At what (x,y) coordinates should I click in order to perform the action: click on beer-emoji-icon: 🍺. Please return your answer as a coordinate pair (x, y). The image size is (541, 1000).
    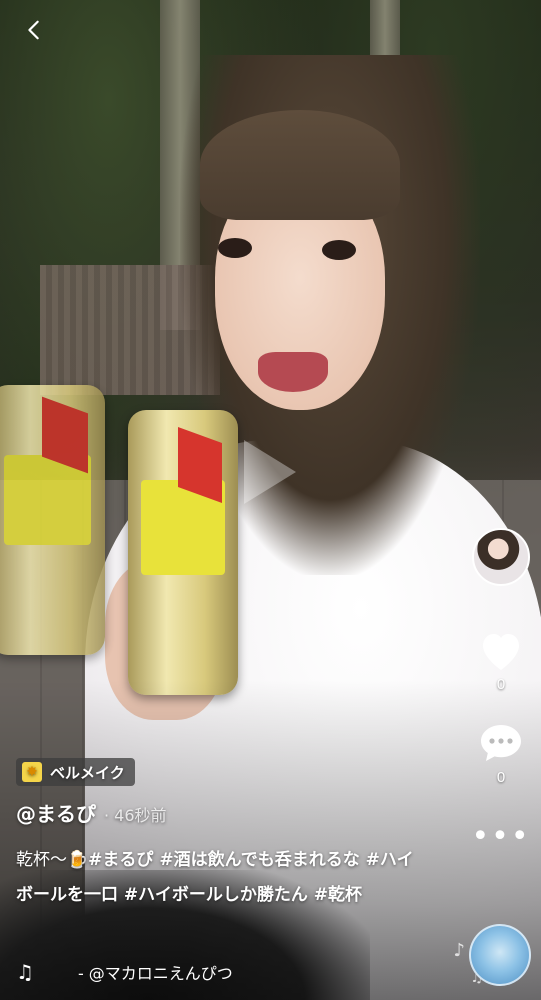
    Looking at the image, I should click on (78, 860).